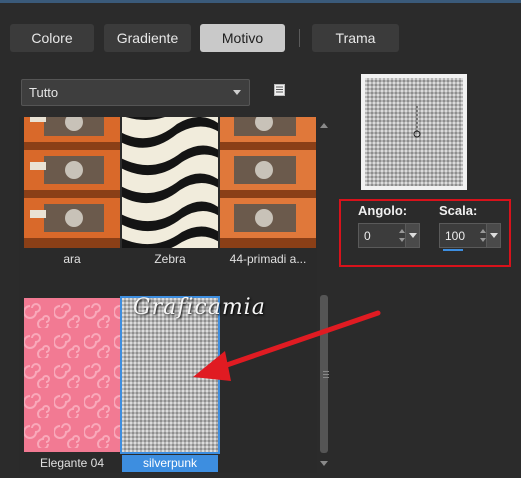 The width and height of the screenshot is (521, 478). Describe the element at coordinates (389, 235) in the screenshot. I see `angolo-spinner: 0` at that location.